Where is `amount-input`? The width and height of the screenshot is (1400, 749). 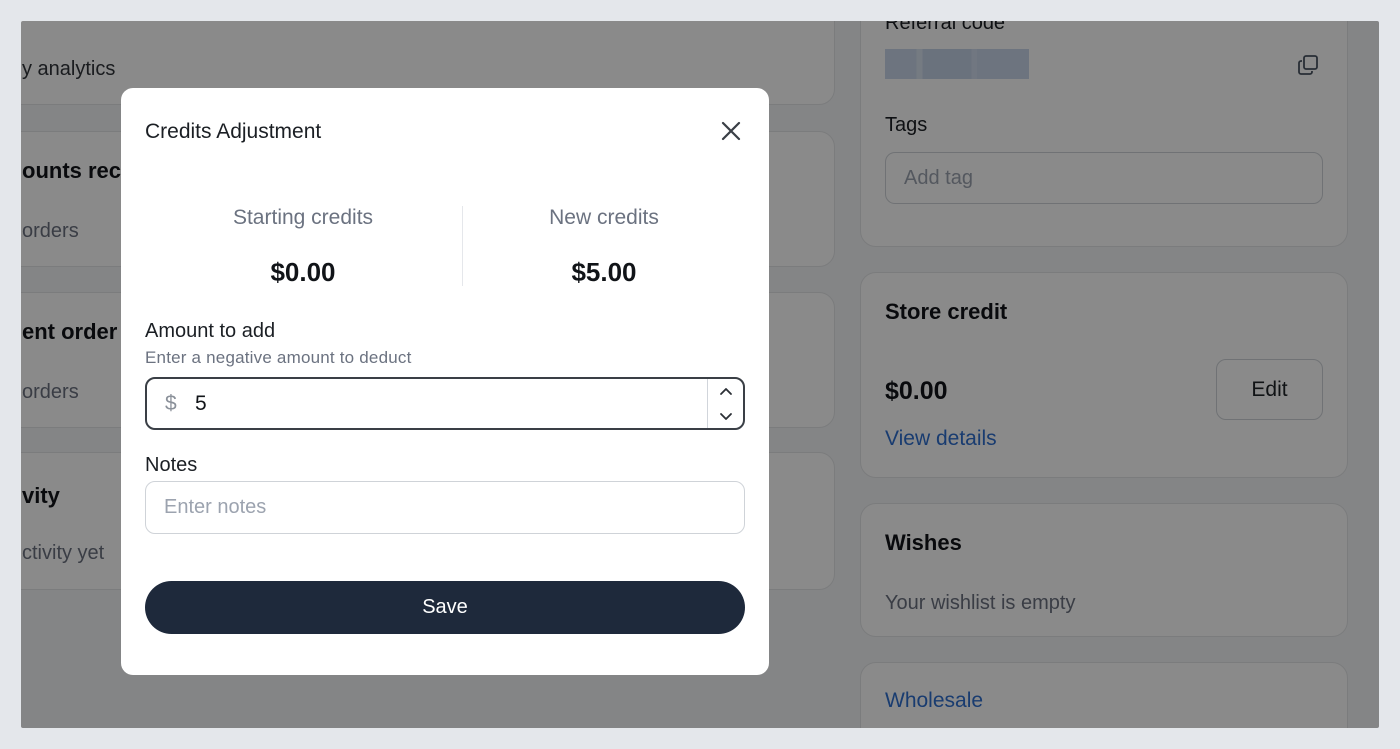 amount-input is located at coordinates (445, 404).